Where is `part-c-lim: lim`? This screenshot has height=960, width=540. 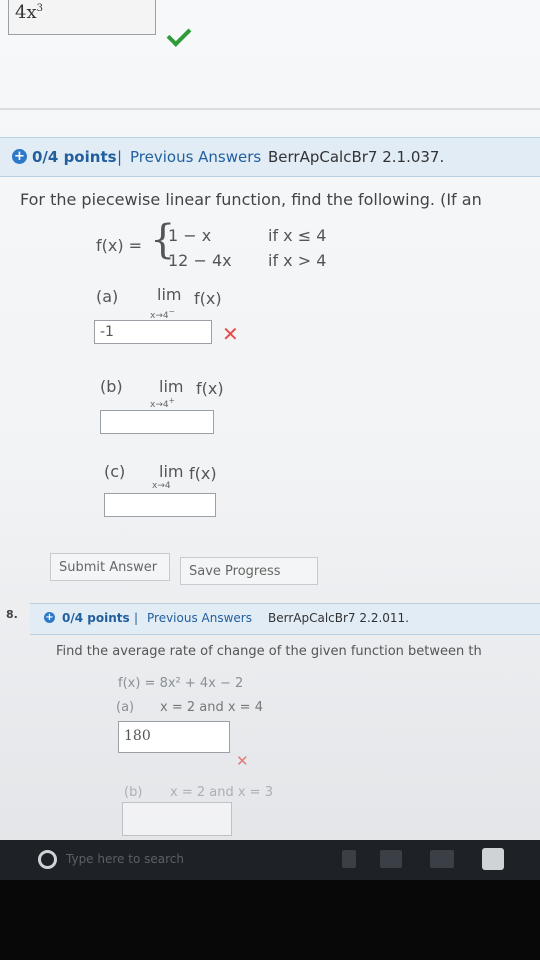
part-c-lim: lim is located at coordinates (171, 471).